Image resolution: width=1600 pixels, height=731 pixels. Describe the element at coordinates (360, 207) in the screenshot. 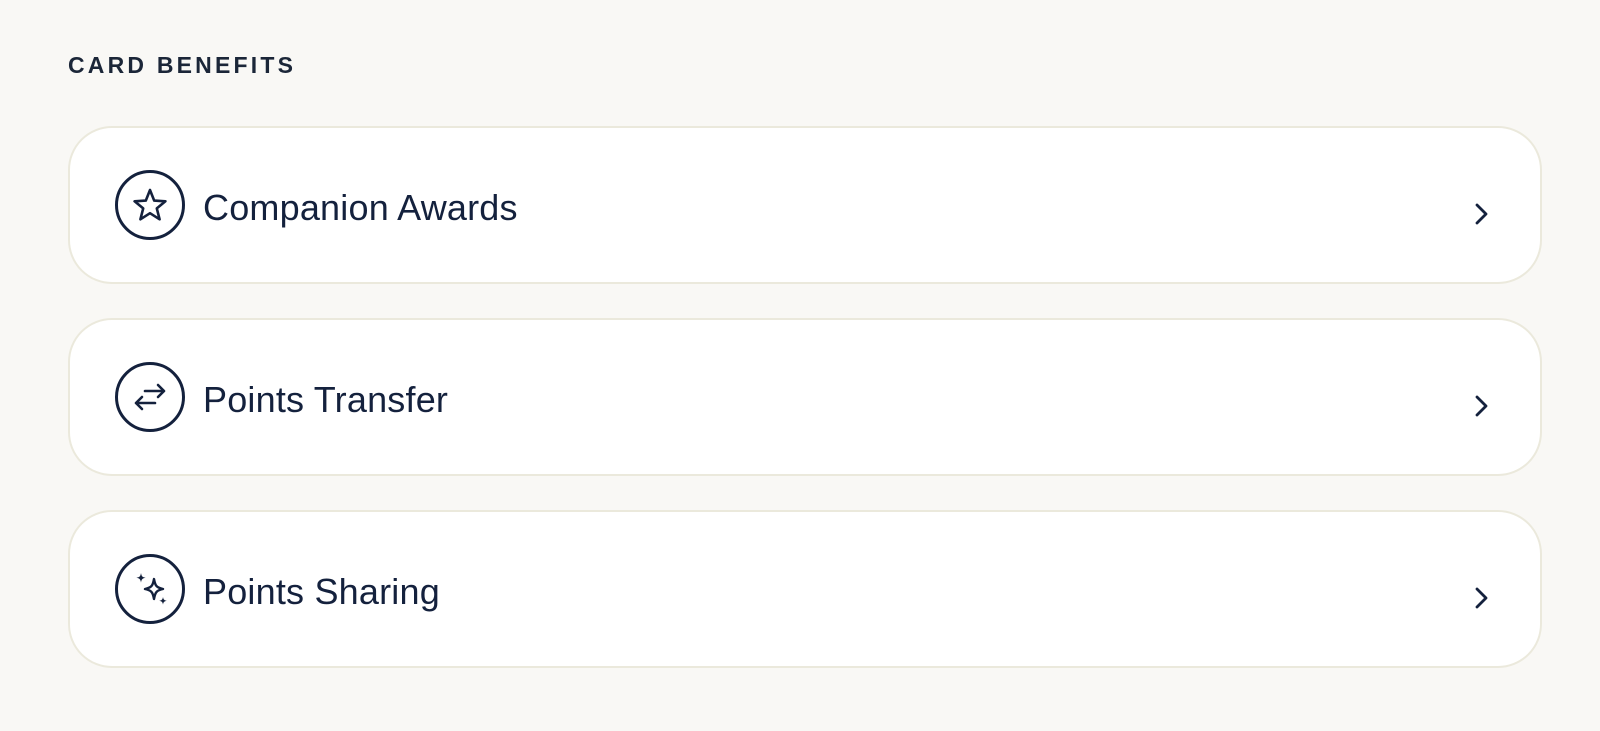

I see `benefit-label: Companion Awards` at that location.